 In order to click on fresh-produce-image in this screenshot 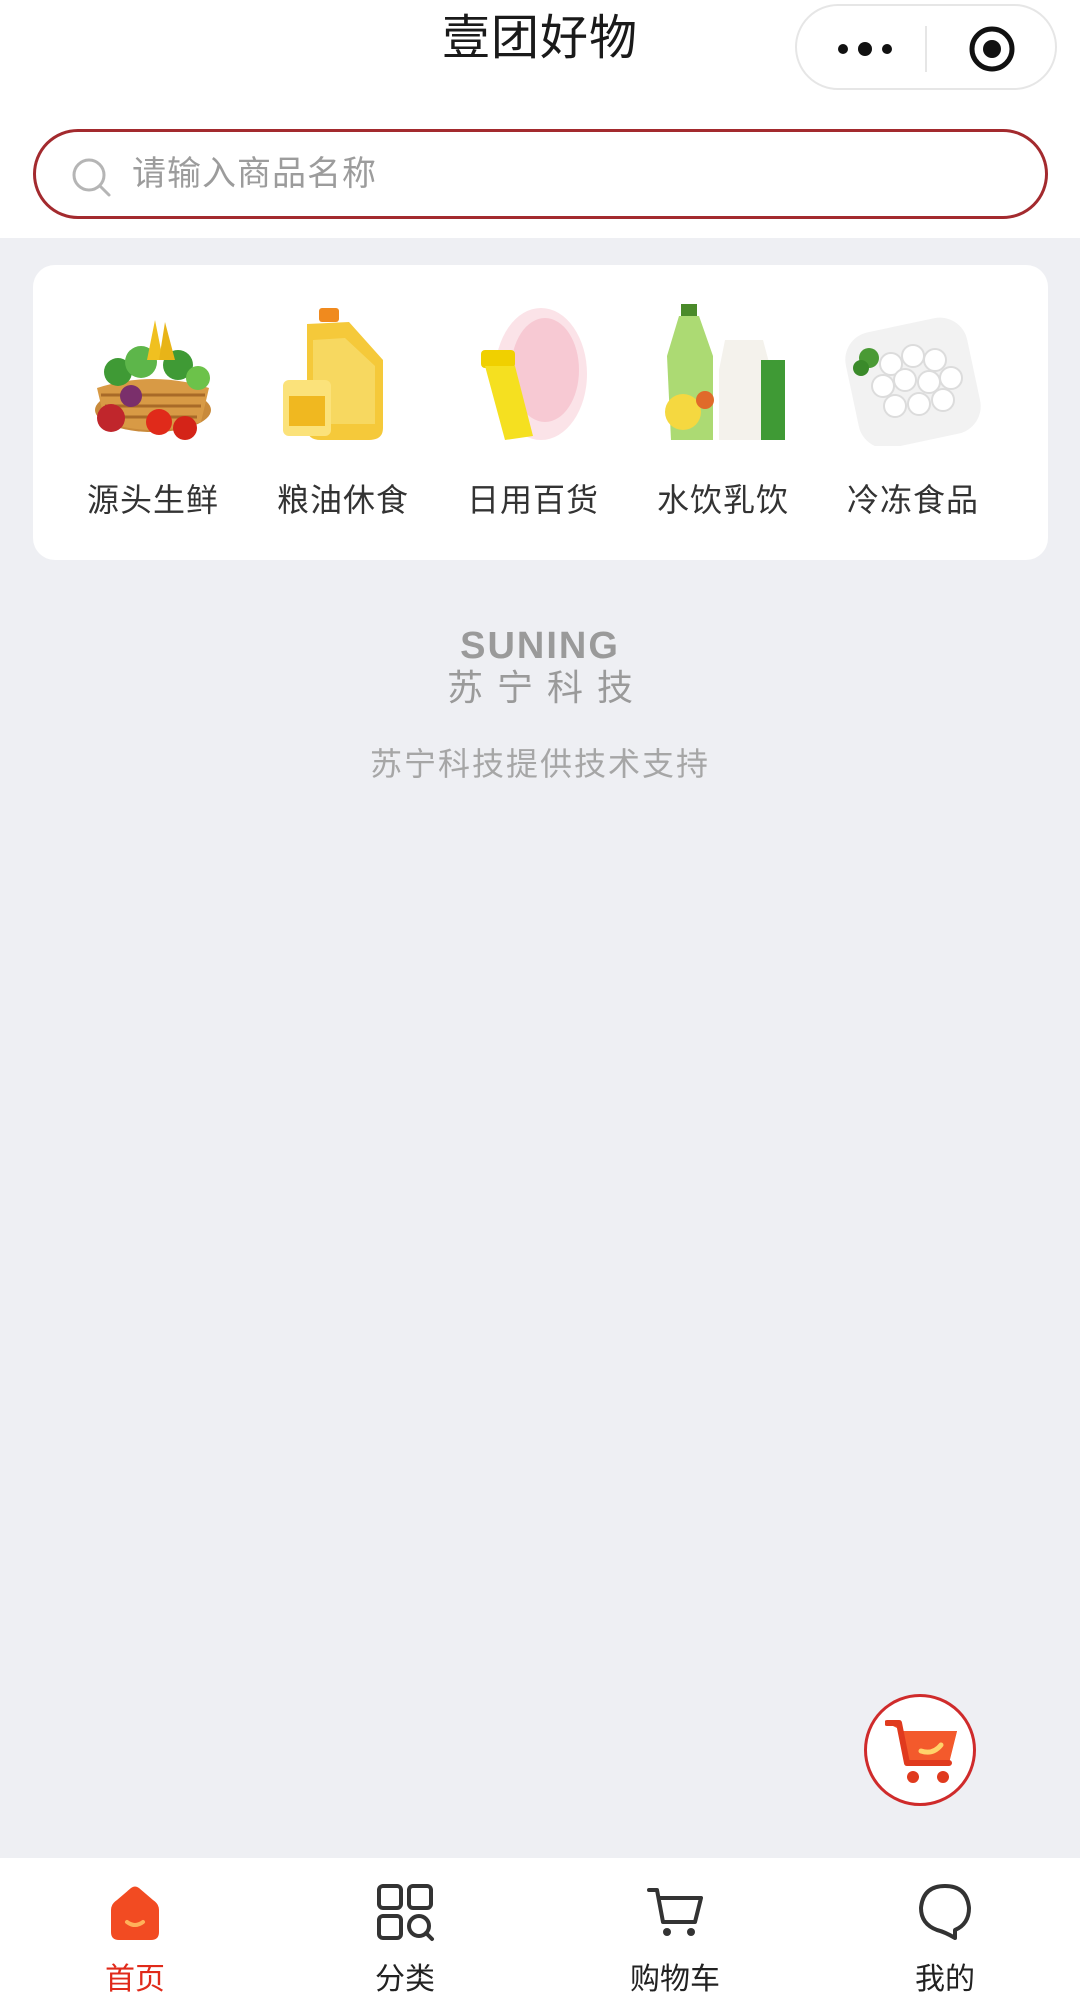, I will do `click(153, 380)`.